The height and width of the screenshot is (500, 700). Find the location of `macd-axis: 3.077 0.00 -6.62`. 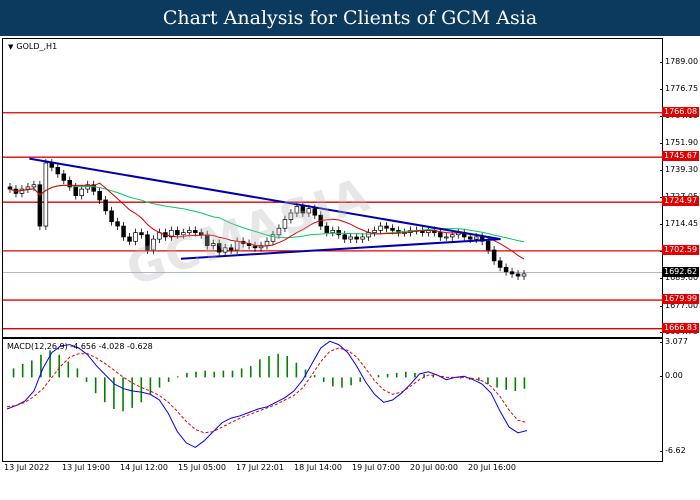

macd-axis: 3.077 0.00 -6.62 is located at coordinates (680, 398).